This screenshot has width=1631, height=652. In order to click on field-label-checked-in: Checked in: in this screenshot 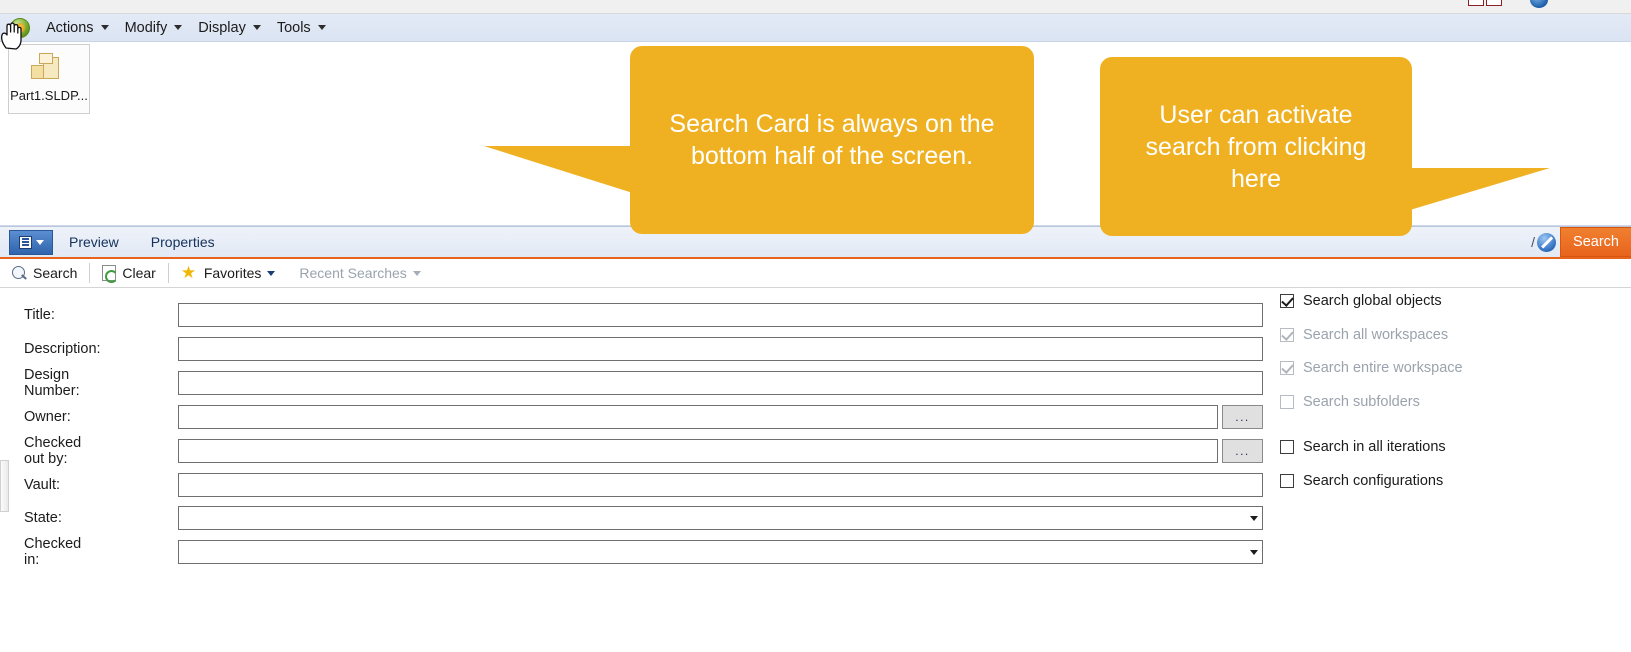, I will do `click(53, 552)`.